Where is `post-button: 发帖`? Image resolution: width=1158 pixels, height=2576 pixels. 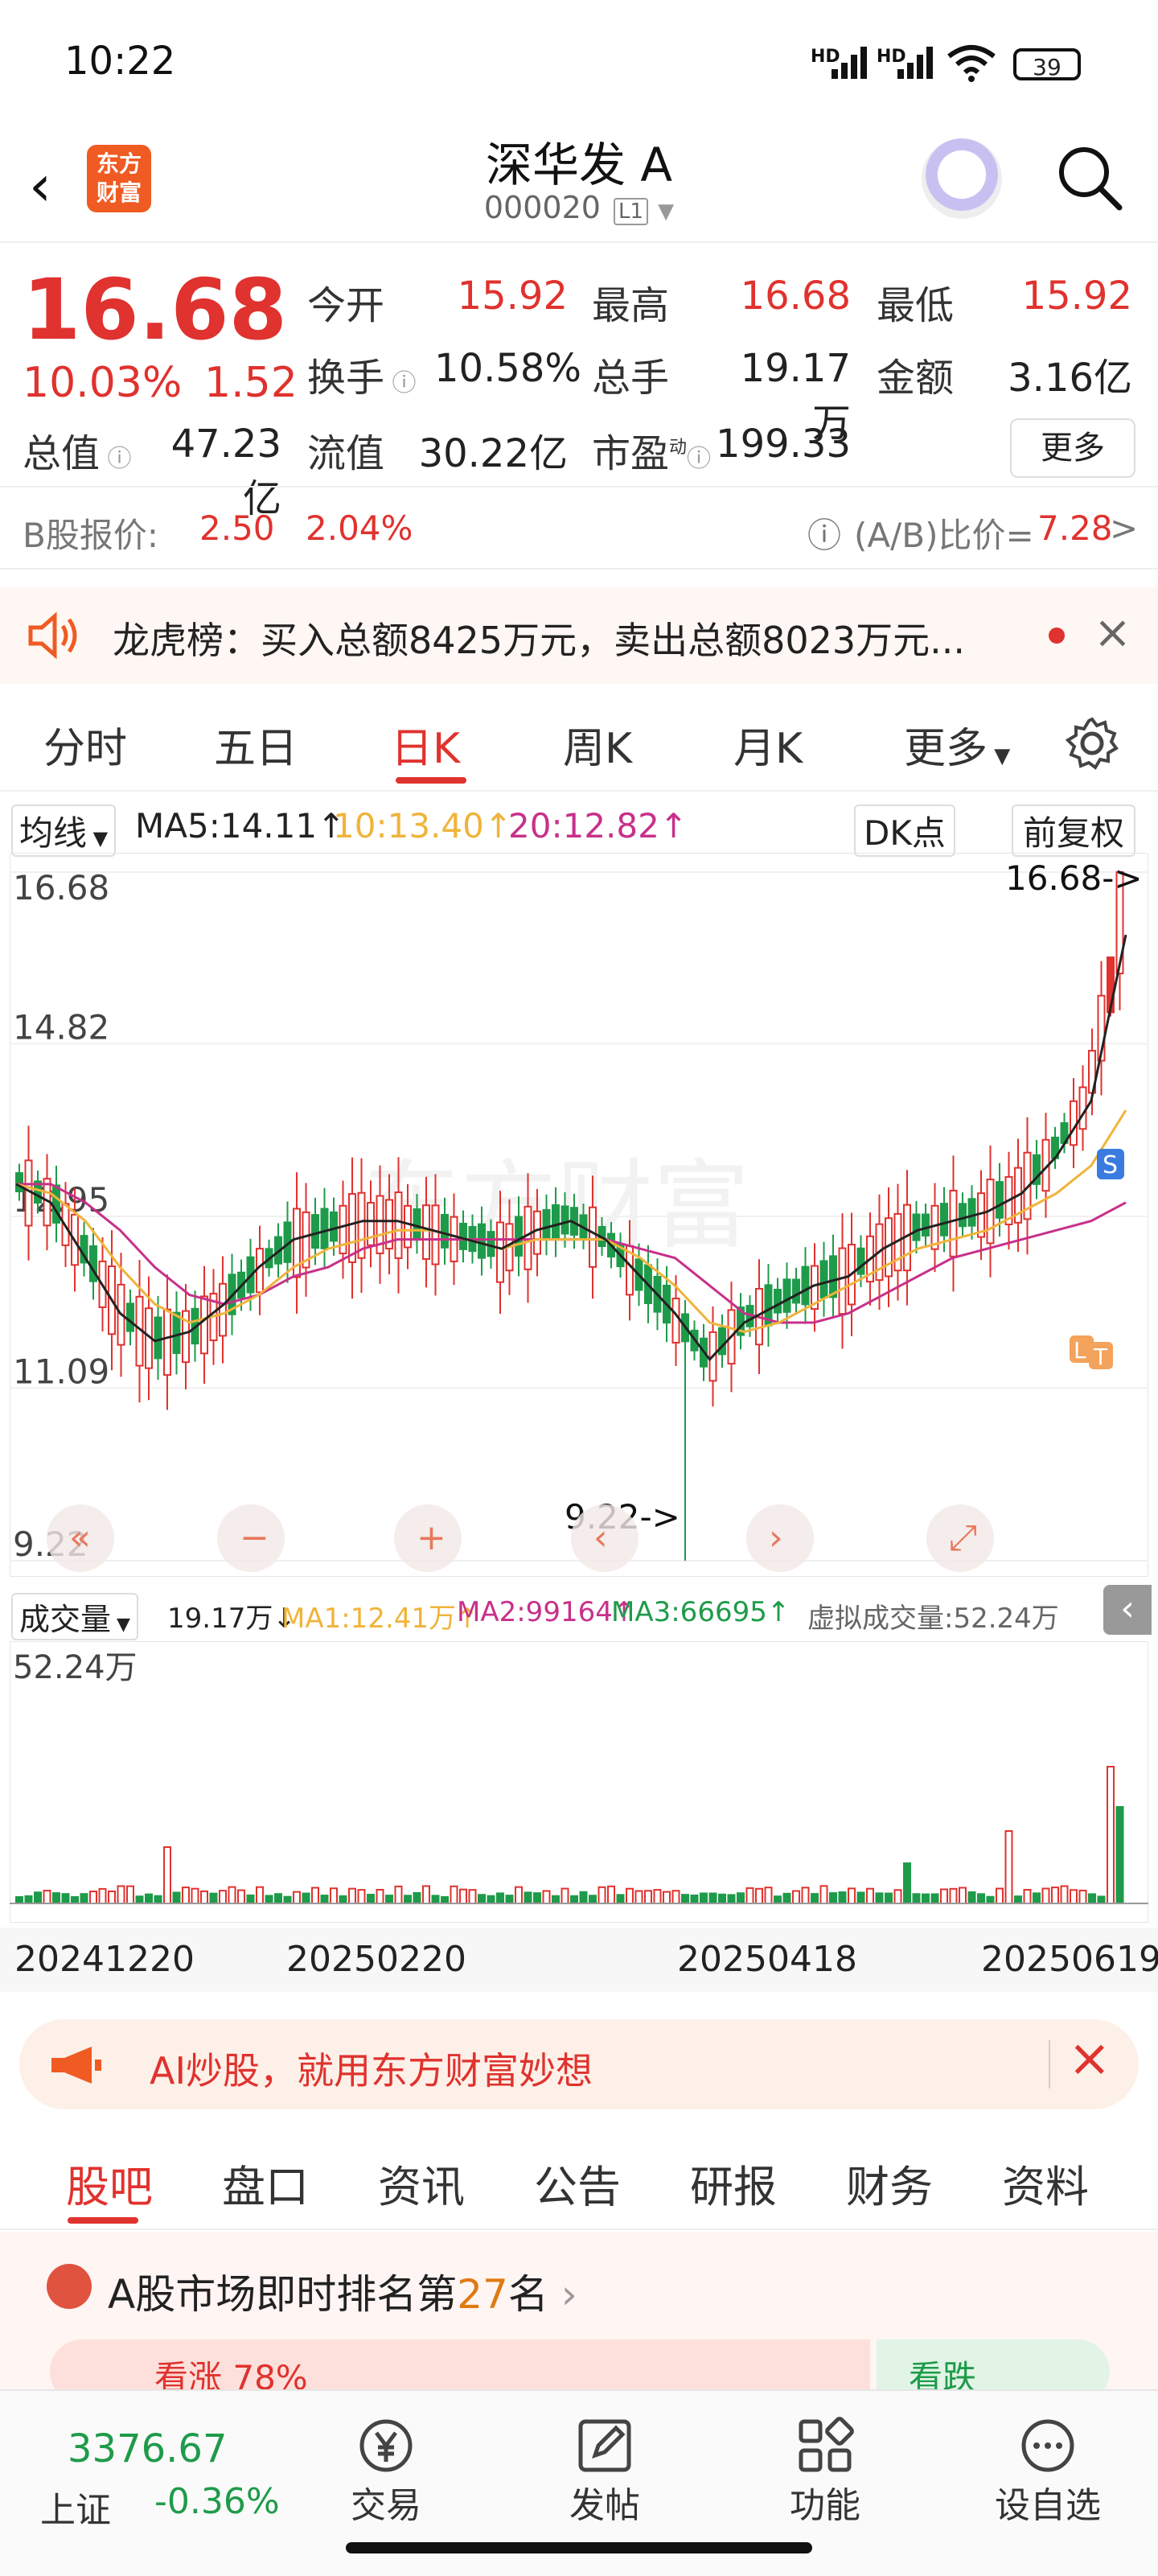
post-button: 发帖 is located at coordinates (604, 2479).